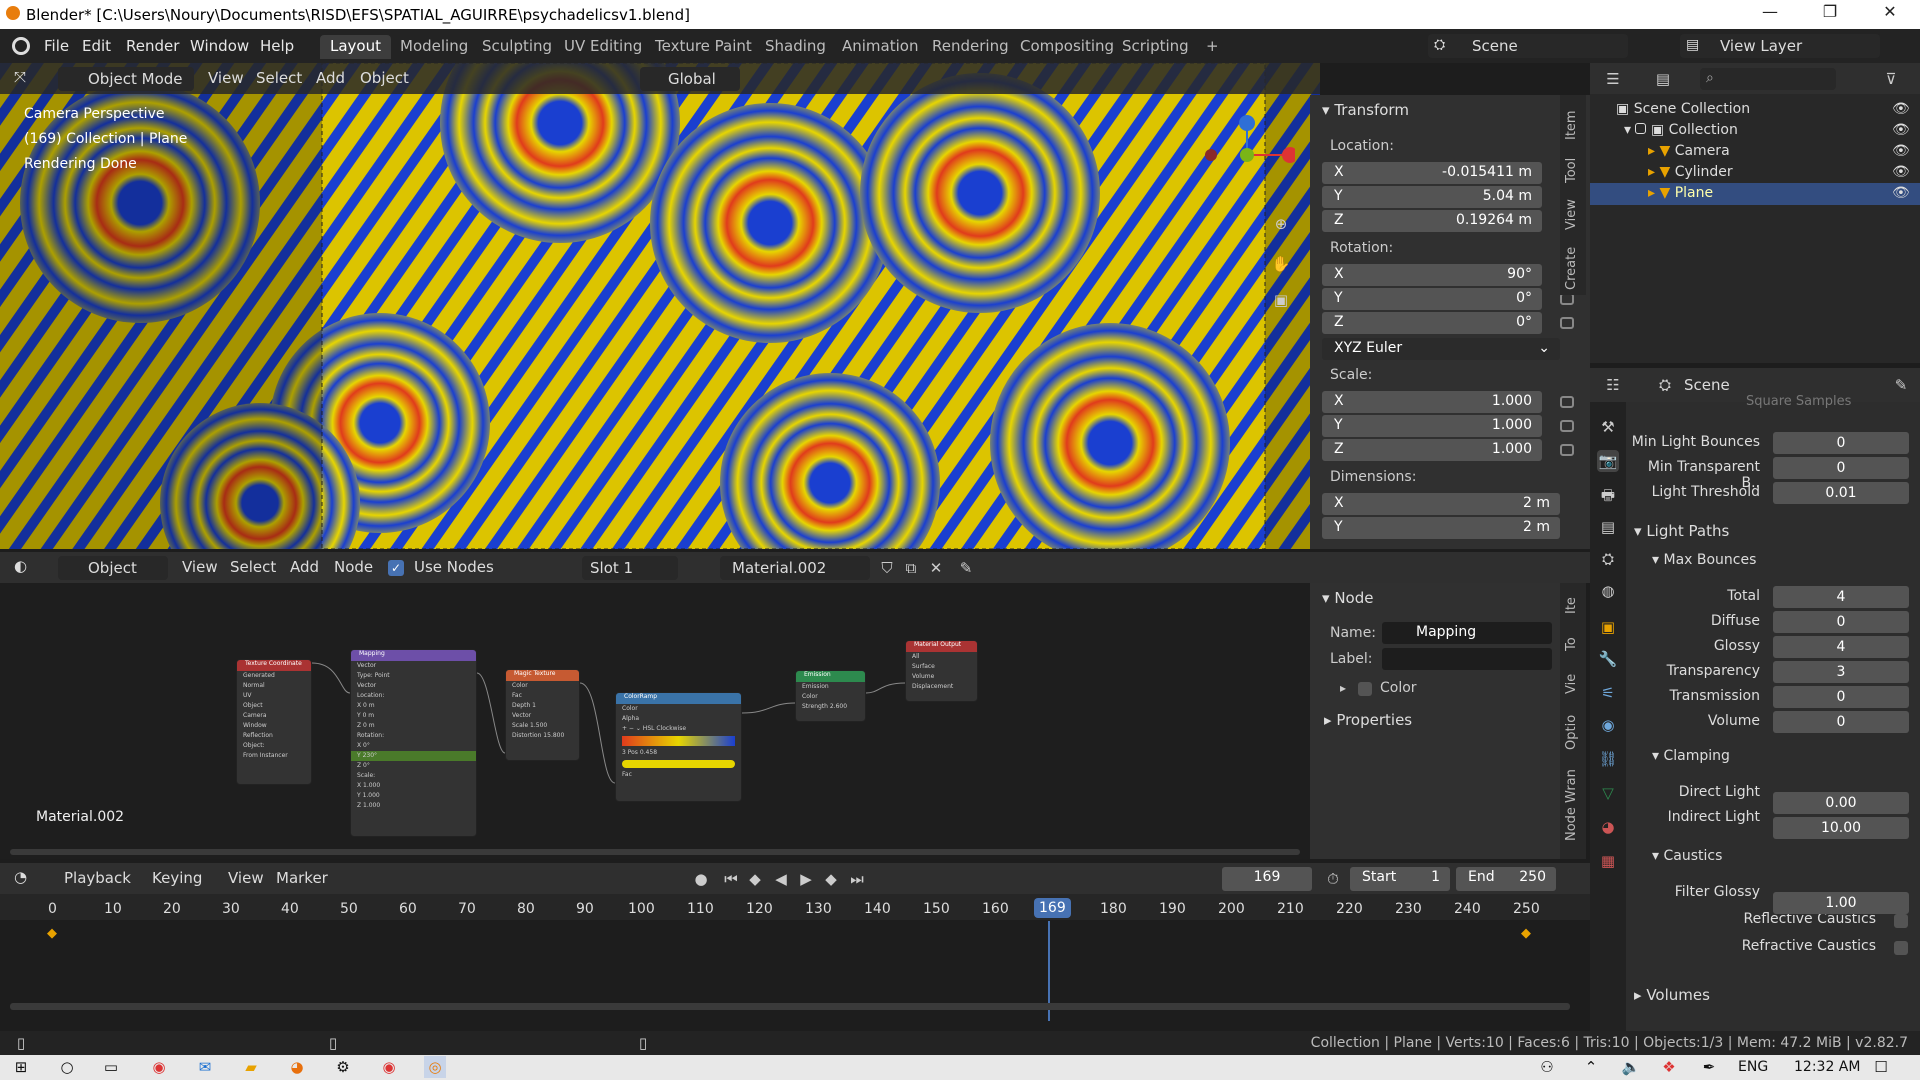 The width and height of the screenshot is (1920, 1080). I want to click on language-indicator: ENG, so click(1753, 1067).